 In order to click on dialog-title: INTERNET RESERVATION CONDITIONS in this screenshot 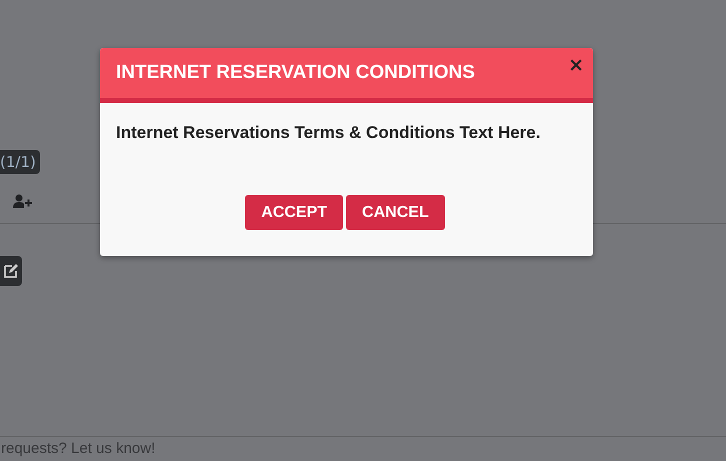, I will do `click(295, 73)`.